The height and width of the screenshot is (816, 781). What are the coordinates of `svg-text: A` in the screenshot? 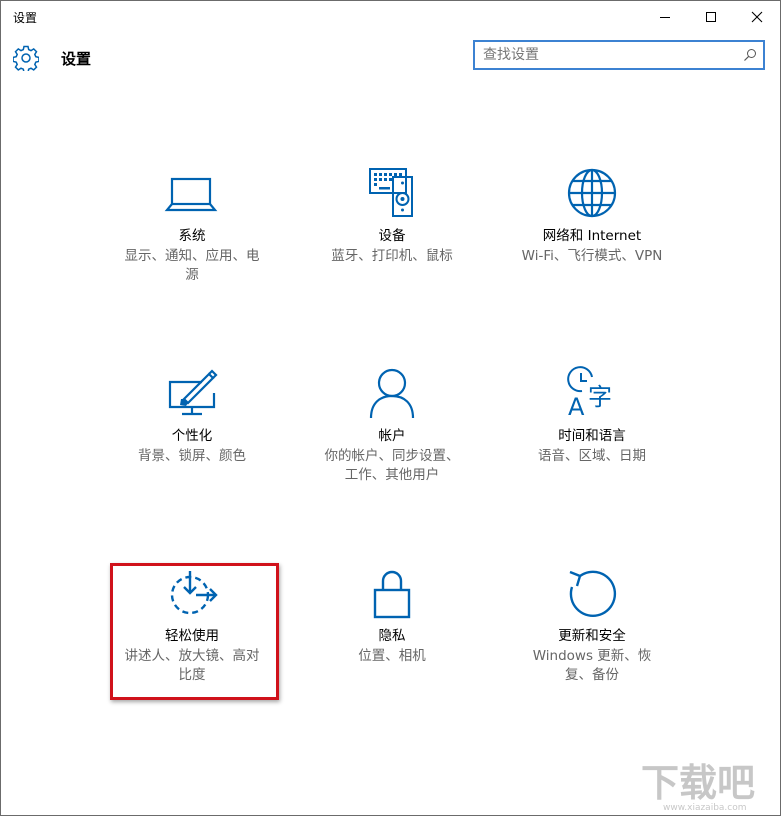 It's located at (576, 407).